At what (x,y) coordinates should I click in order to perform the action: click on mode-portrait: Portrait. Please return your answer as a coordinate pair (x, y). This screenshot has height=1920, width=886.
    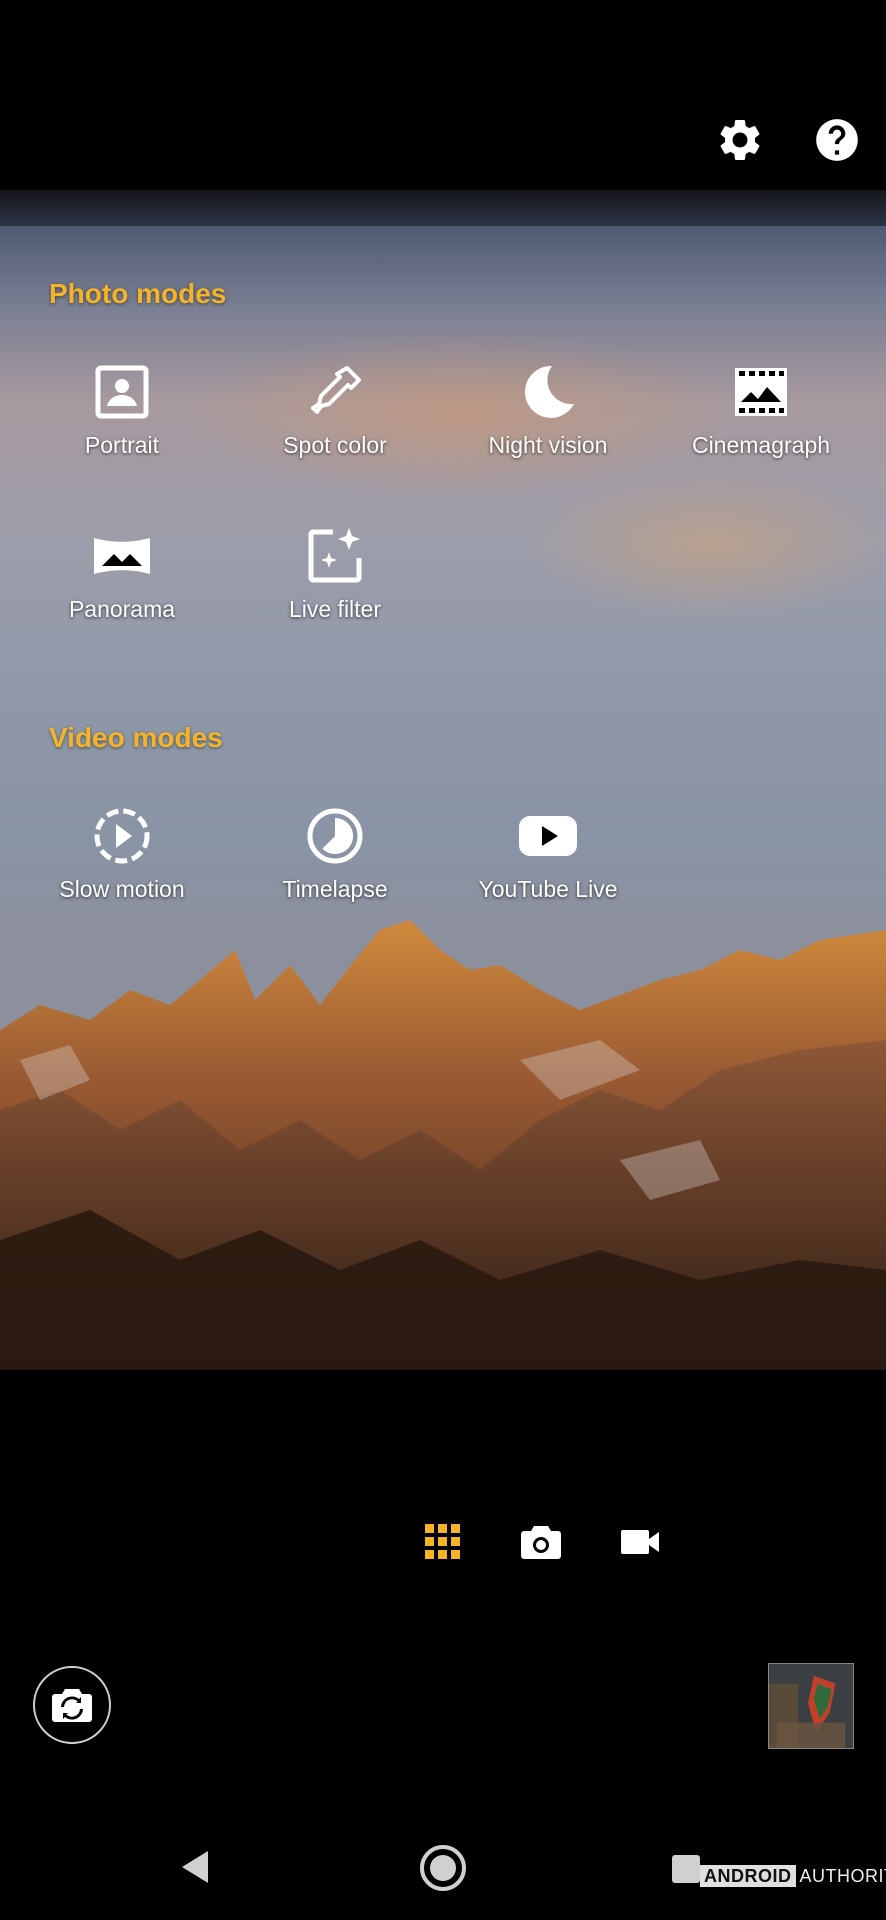
    Looking at the image, I should click on (122, 409).